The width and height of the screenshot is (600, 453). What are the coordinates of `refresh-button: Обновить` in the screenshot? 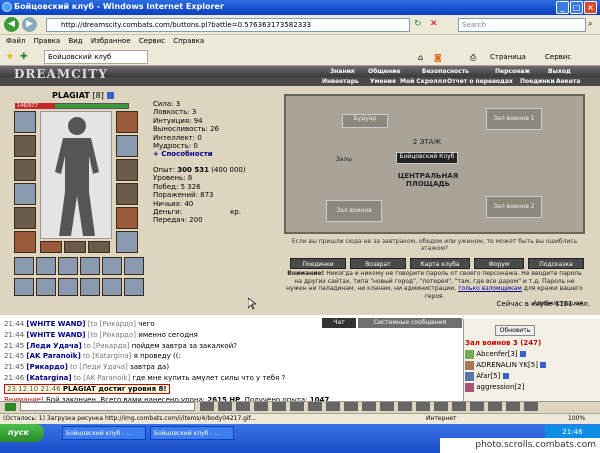 It's located at (515, 330).